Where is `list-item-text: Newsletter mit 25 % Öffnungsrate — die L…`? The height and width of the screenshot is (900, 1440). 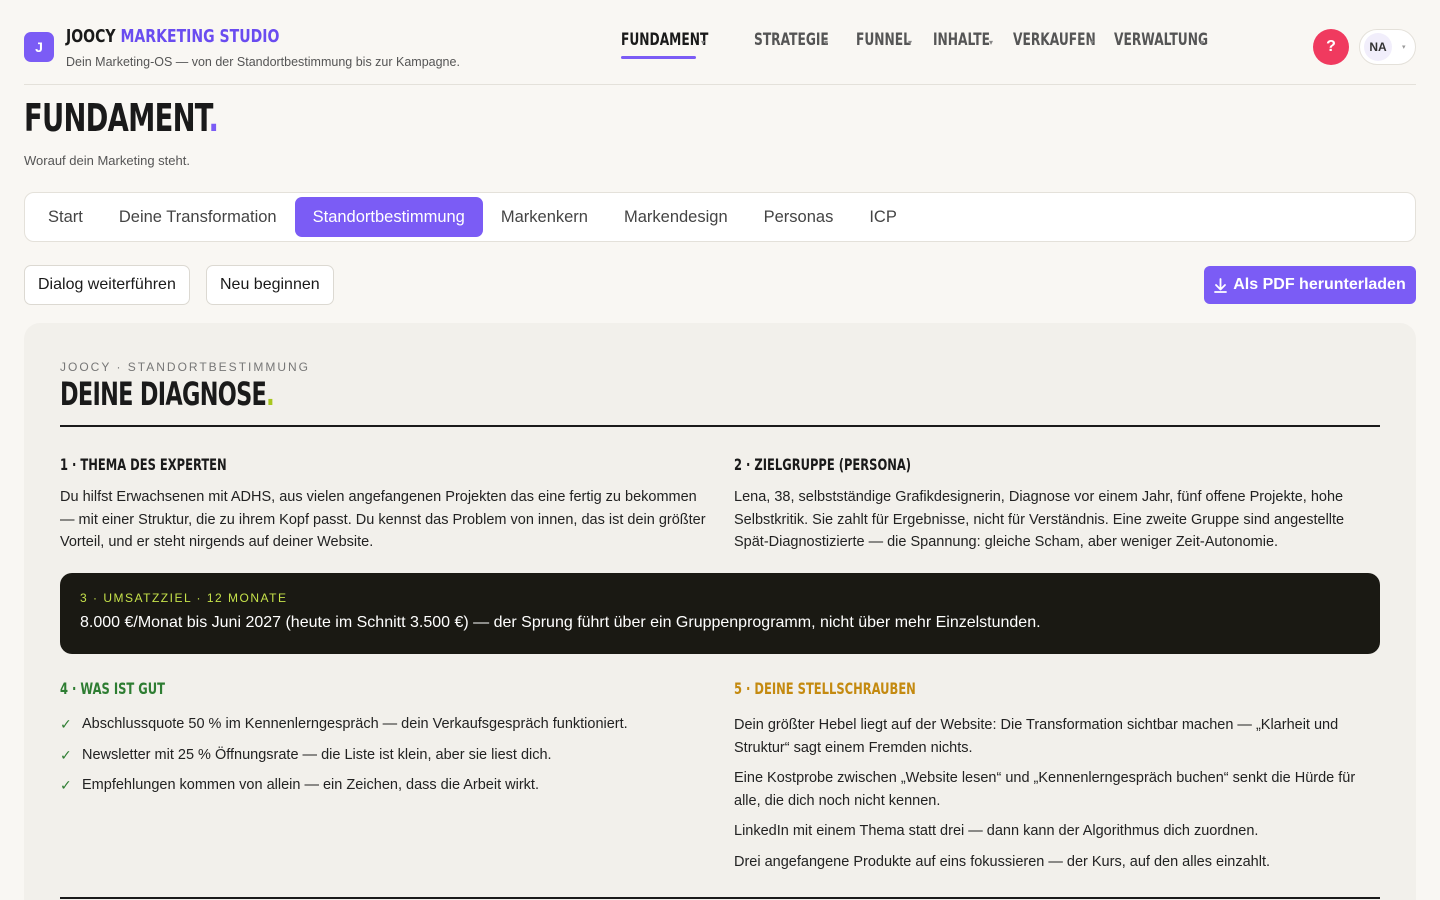
list-item-text: Newsletter mit 25 % Öffnungsrate — die L… is located at coordinates (317, 754).